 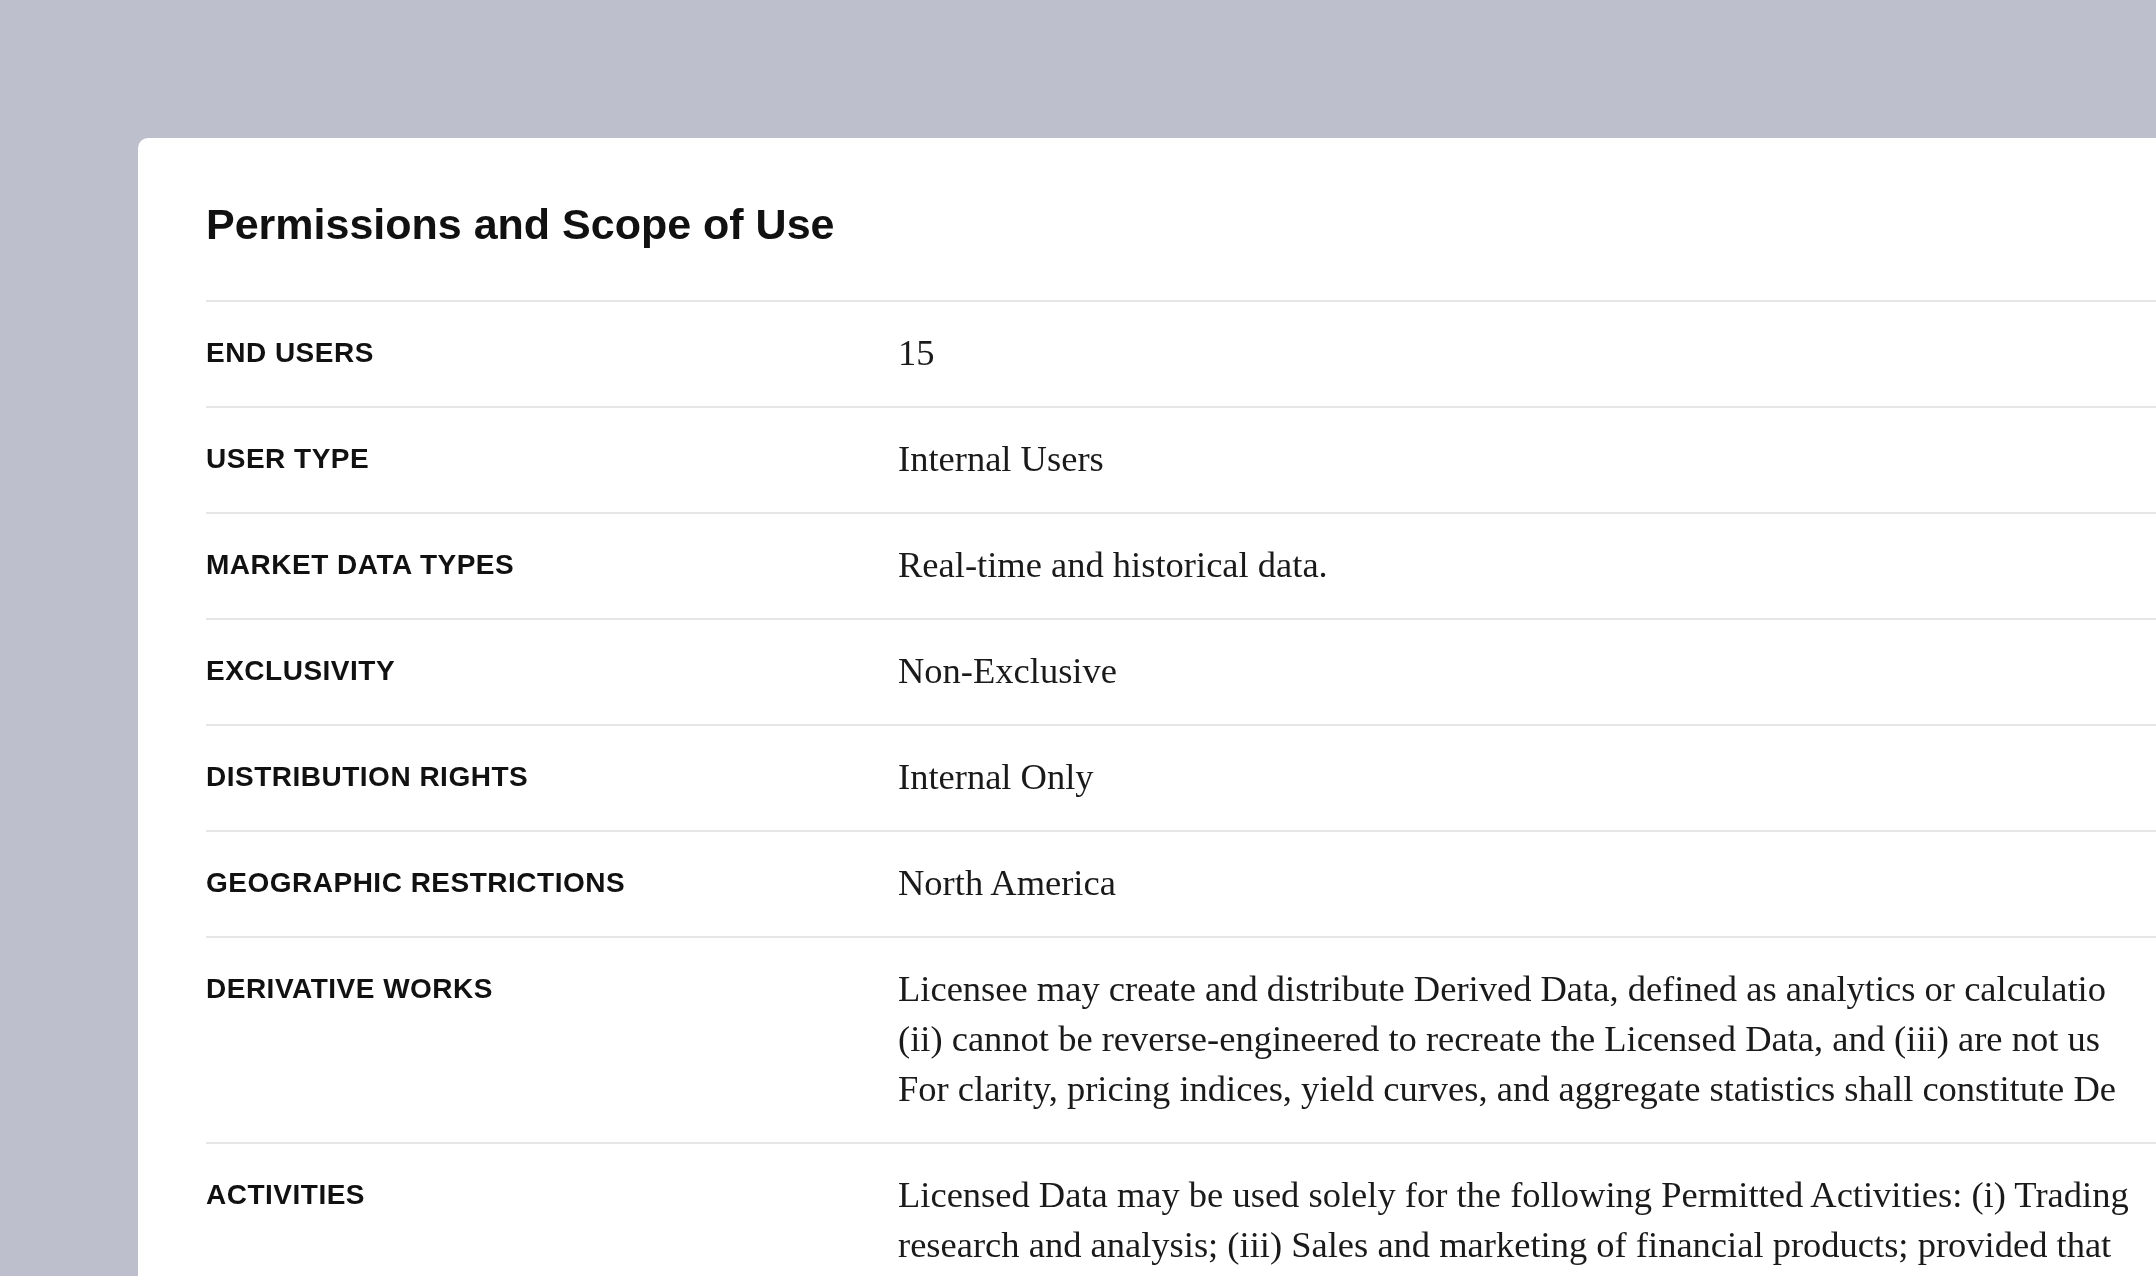 I want to click on field-label: END USERS, so click(x=290, y=353).